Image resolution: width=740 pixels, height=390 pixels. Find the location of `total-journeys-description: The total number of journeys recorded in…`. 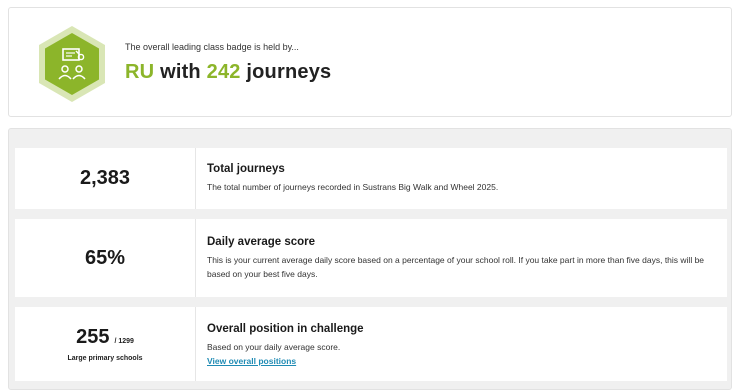

total-journeys-description: The total number of journeys recorded in… is located at coordinates (353, 187).